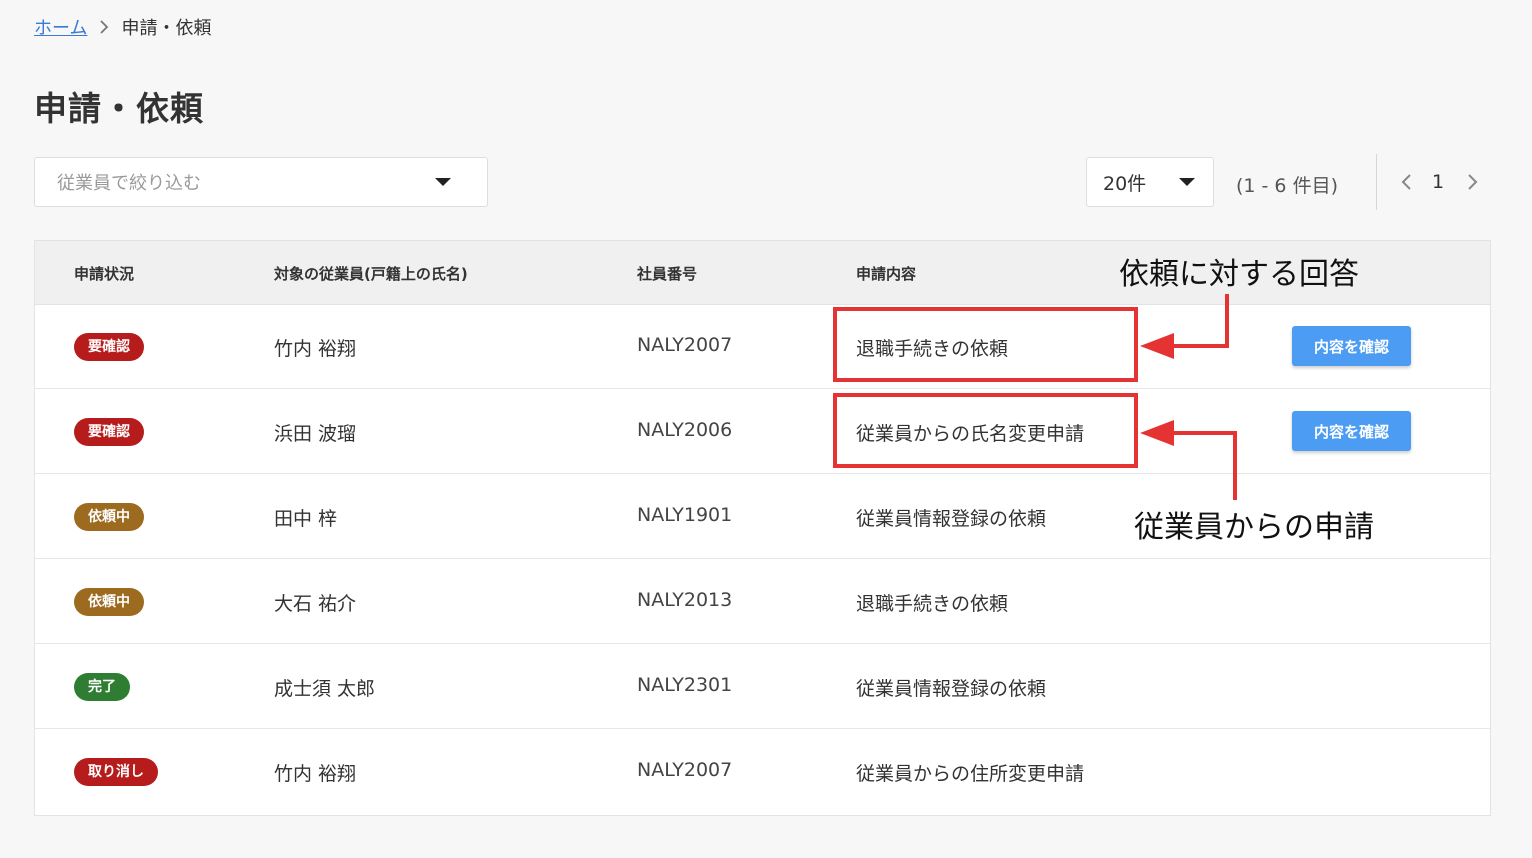 This screenshot has height=858, width=1532. I want to click on employee-filter-select: 従業員で絞り込む, so click(261, 182).